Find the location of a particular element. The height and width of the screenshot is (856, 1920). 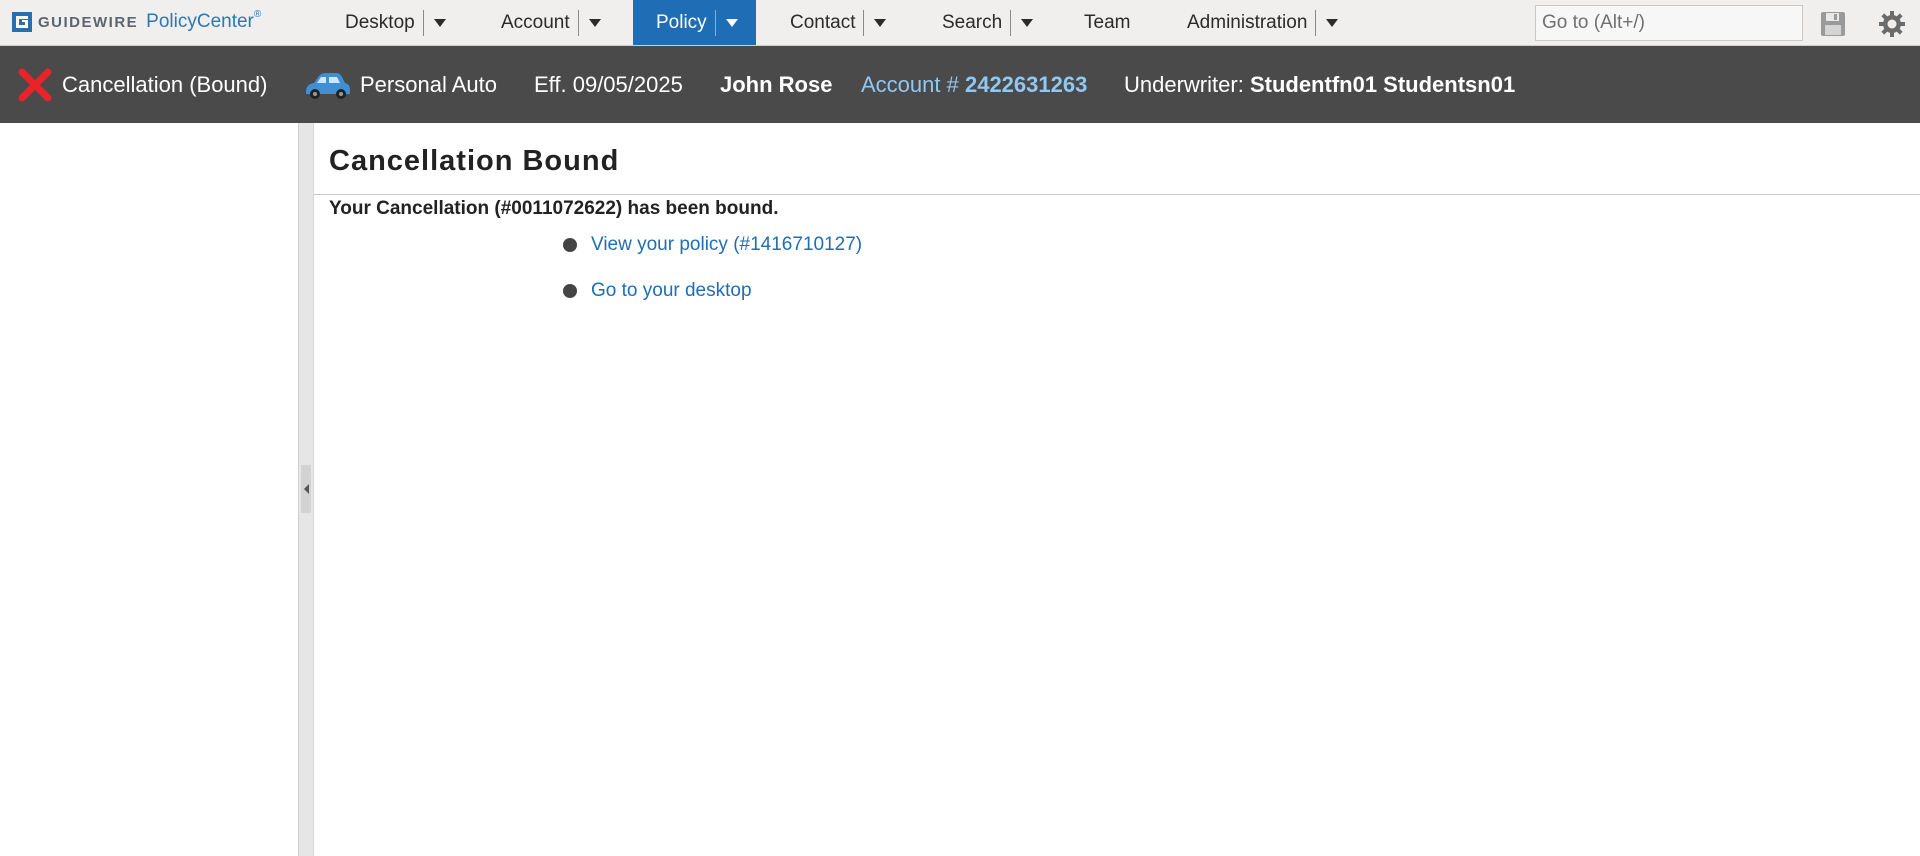

nav-tab-account: Account is located at coordinates (551, 22).